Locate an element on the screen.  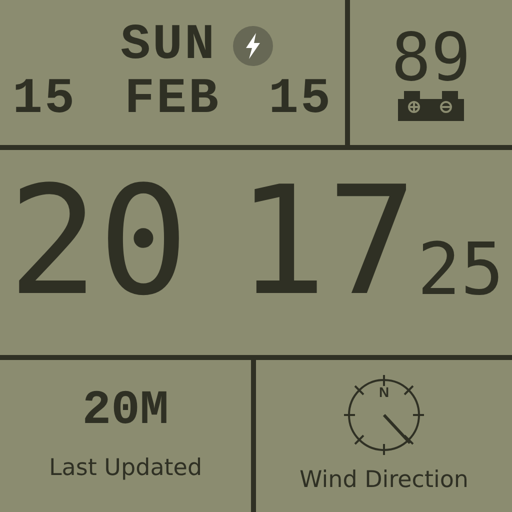
weekday-text: SUN is located at coordinates (168, 45).